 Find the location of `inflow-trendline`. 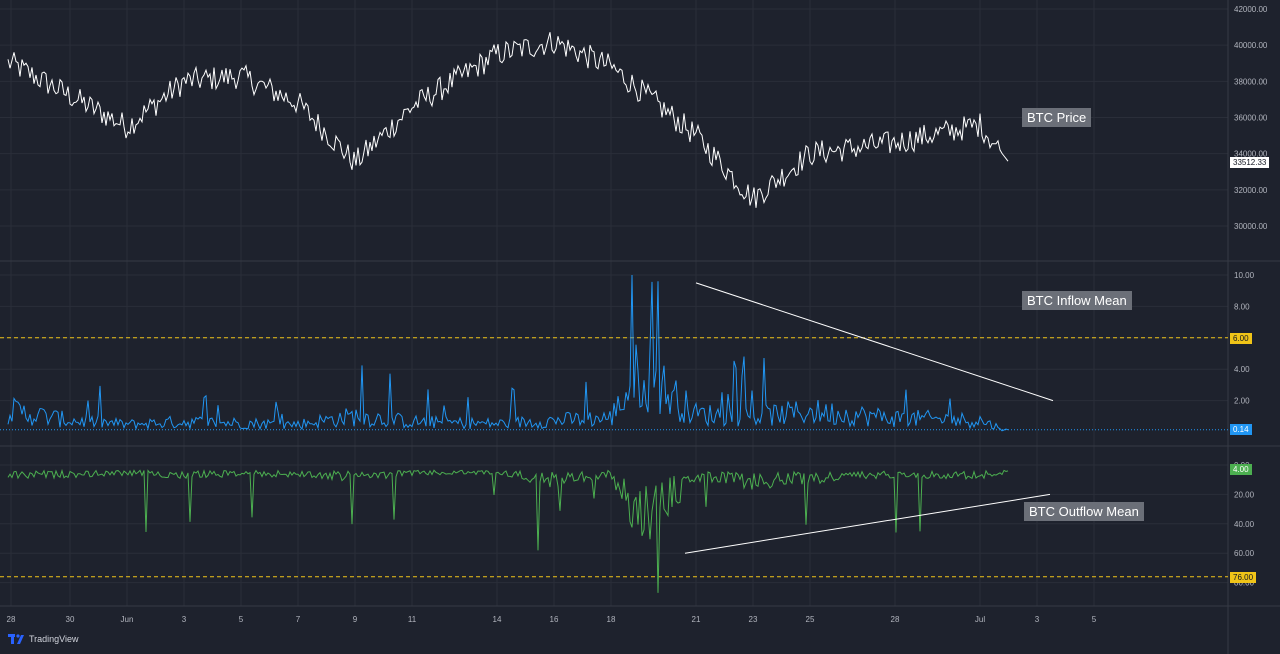

inflow-trendline is located at coordinates (874, 342).